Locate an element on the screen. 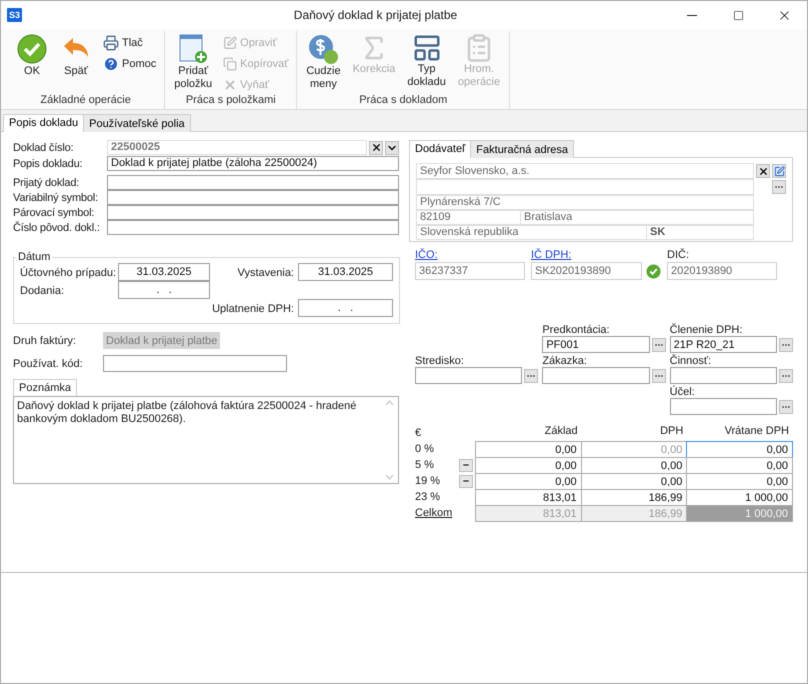 Image resolution: width=808 pixels, height=684 pixels. tab: Poznámka is located at coordinates (45, 387).